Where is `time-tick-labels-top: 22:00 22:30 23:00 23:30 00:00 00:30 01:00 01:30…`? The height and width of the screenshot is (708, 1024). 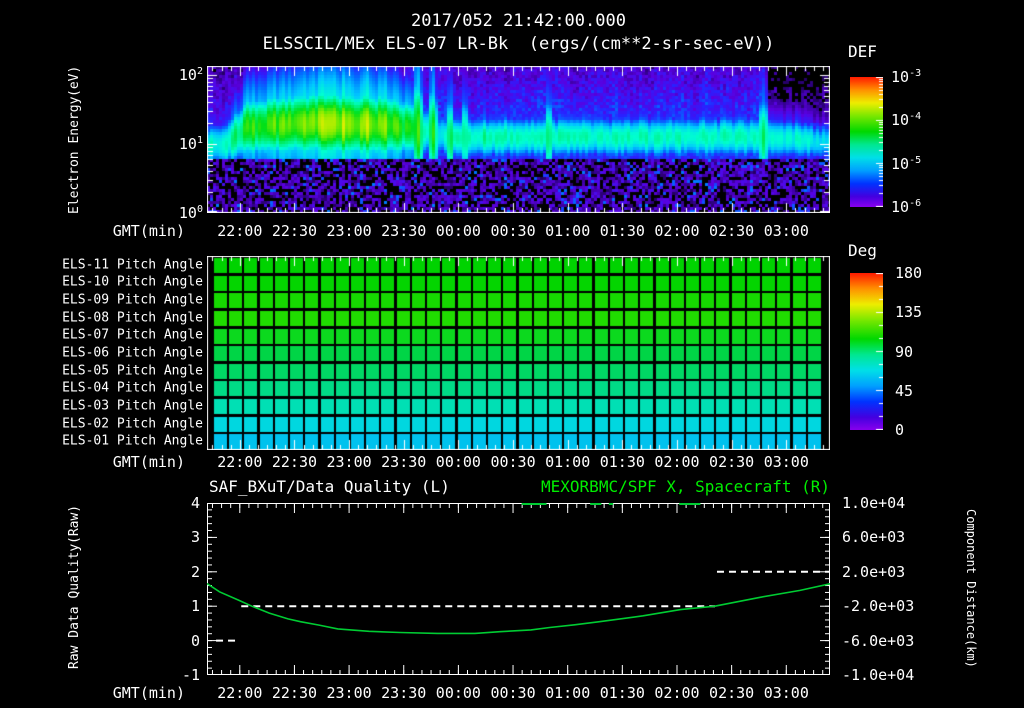 time-tick-labels-top: 22:00 22:30 23:00 23:30 00:00 00:30 01:00 01:30… is located at coordinates (518, 231).